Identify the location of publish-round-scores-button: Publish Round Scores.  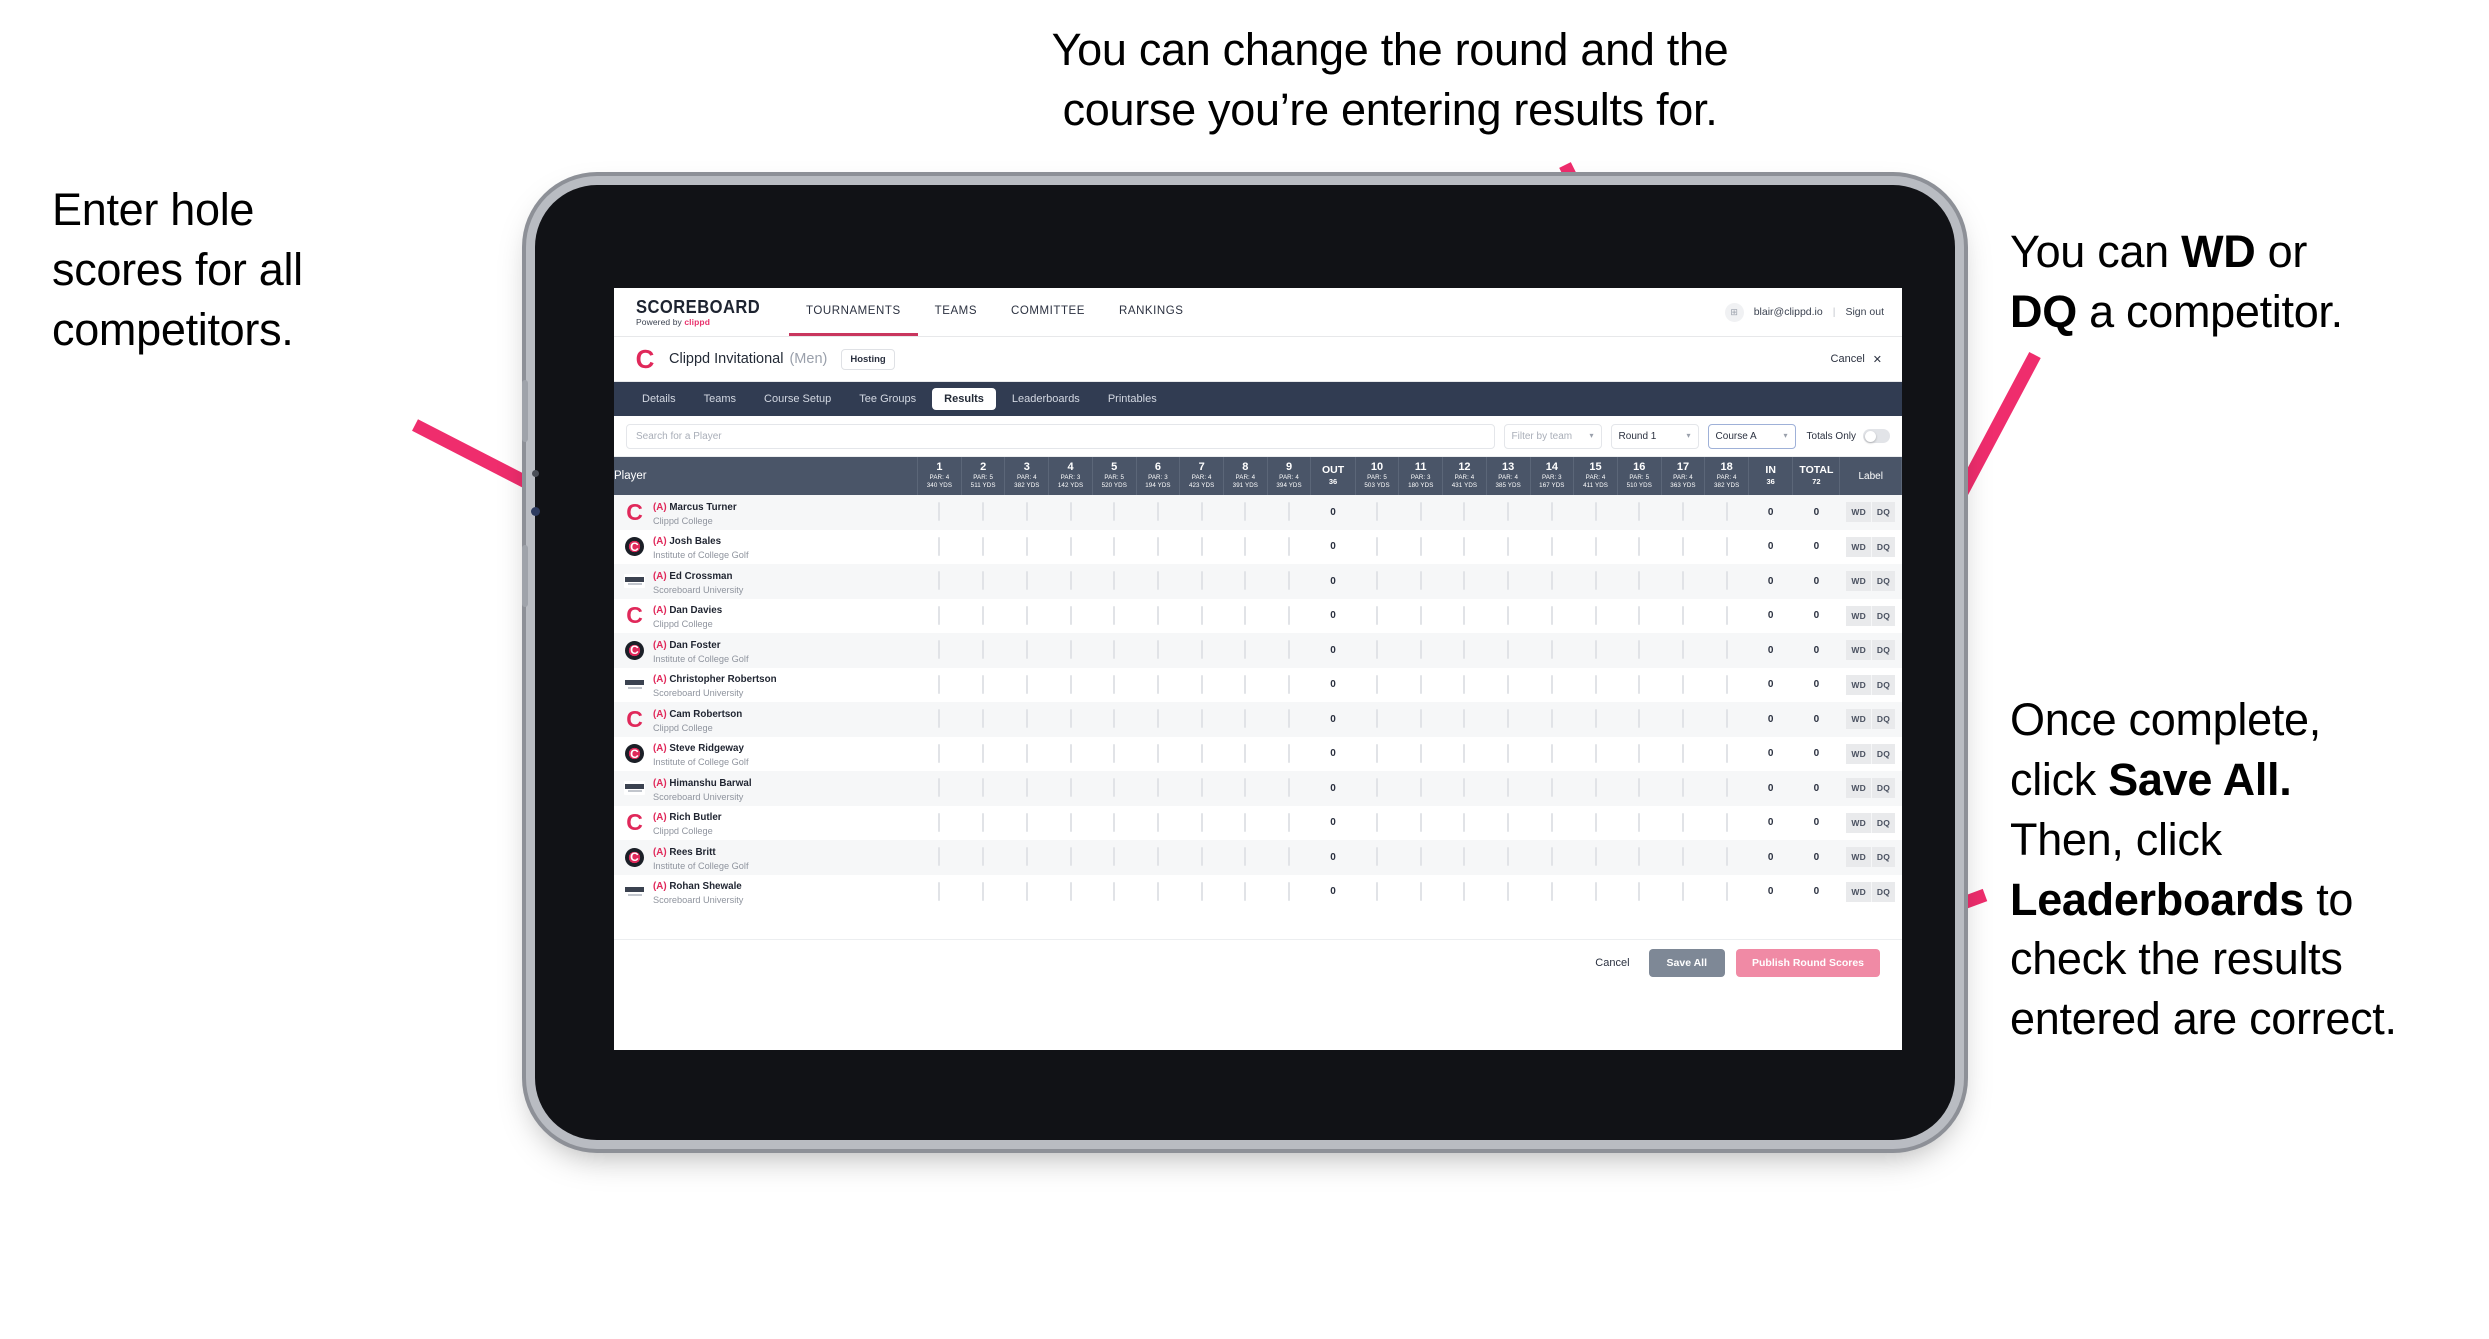
(1807, 963).